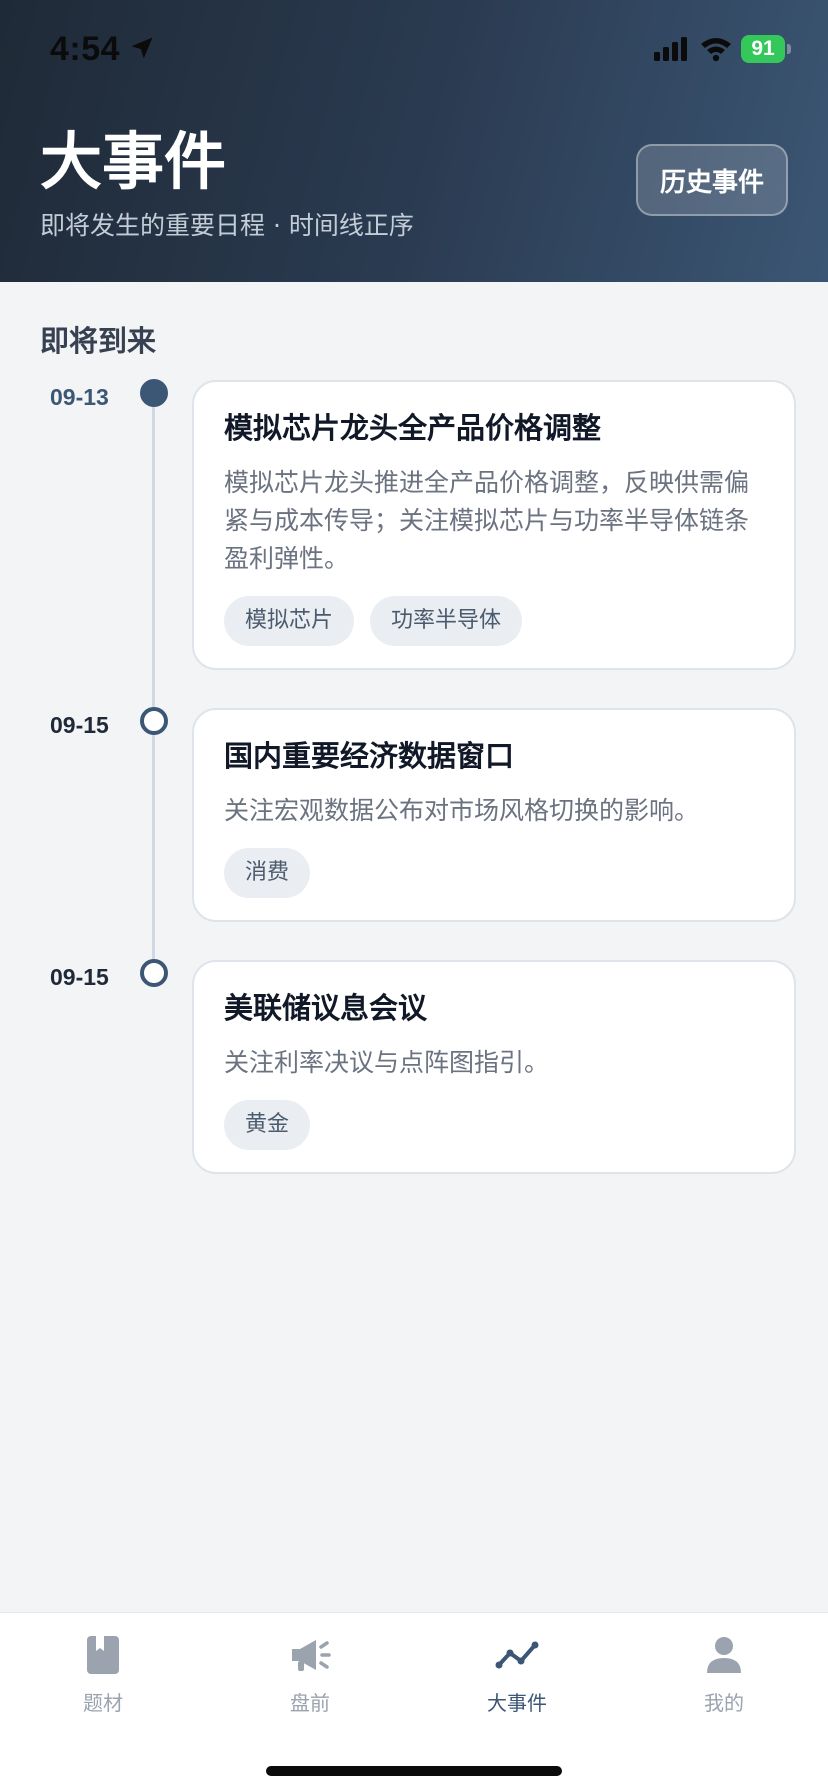 This screenshot has height=1792, width=828. I want to click on event-description: 关注利率决议与点阵图指引。, so click(387, 1062).